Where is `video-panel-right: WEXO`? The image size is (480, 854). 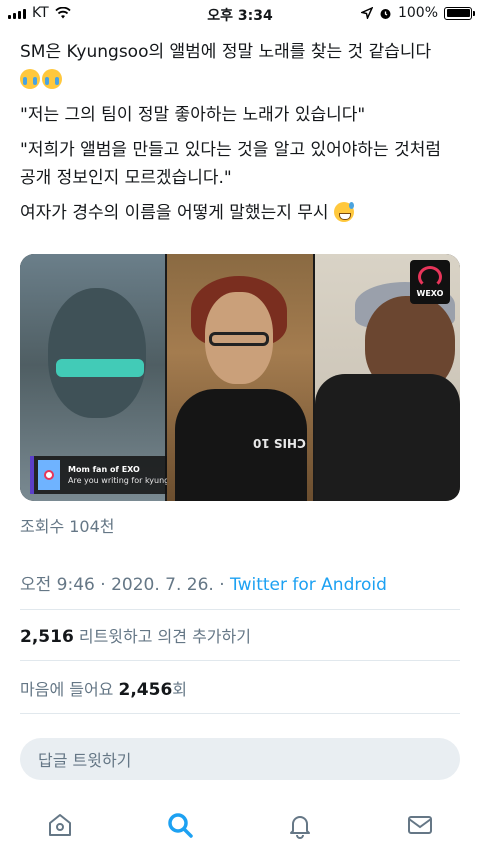
video-panel-right: WEXO is located at coordinates (387, 377).